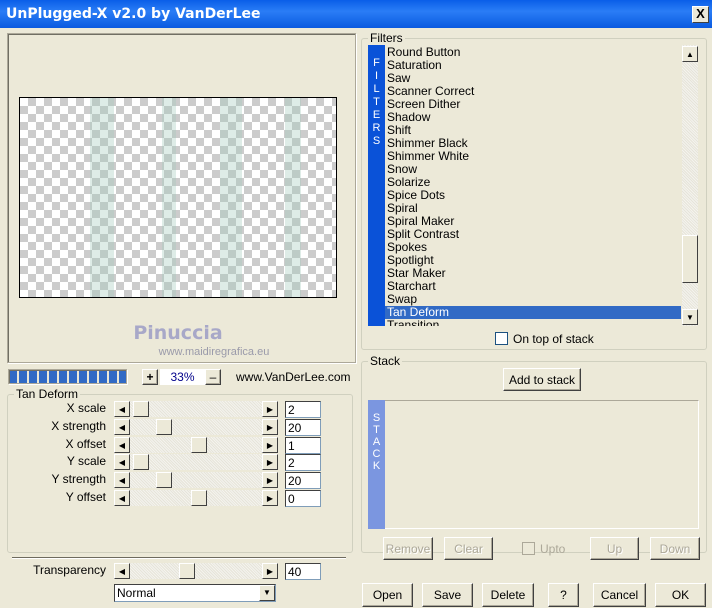  What do you see at coordinates (47, 394) in the screenshot?
I see `parameters-group-title: Tan Deform` at bounding box center [47, 394].